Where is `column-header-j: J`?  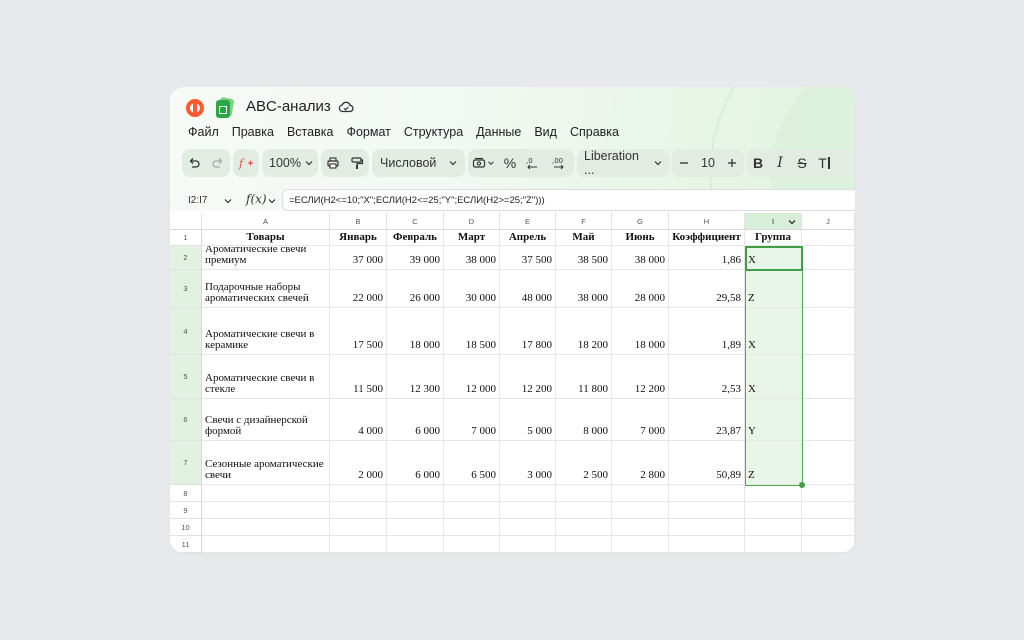 column-header-j: J is located at coordinates (828, 221).